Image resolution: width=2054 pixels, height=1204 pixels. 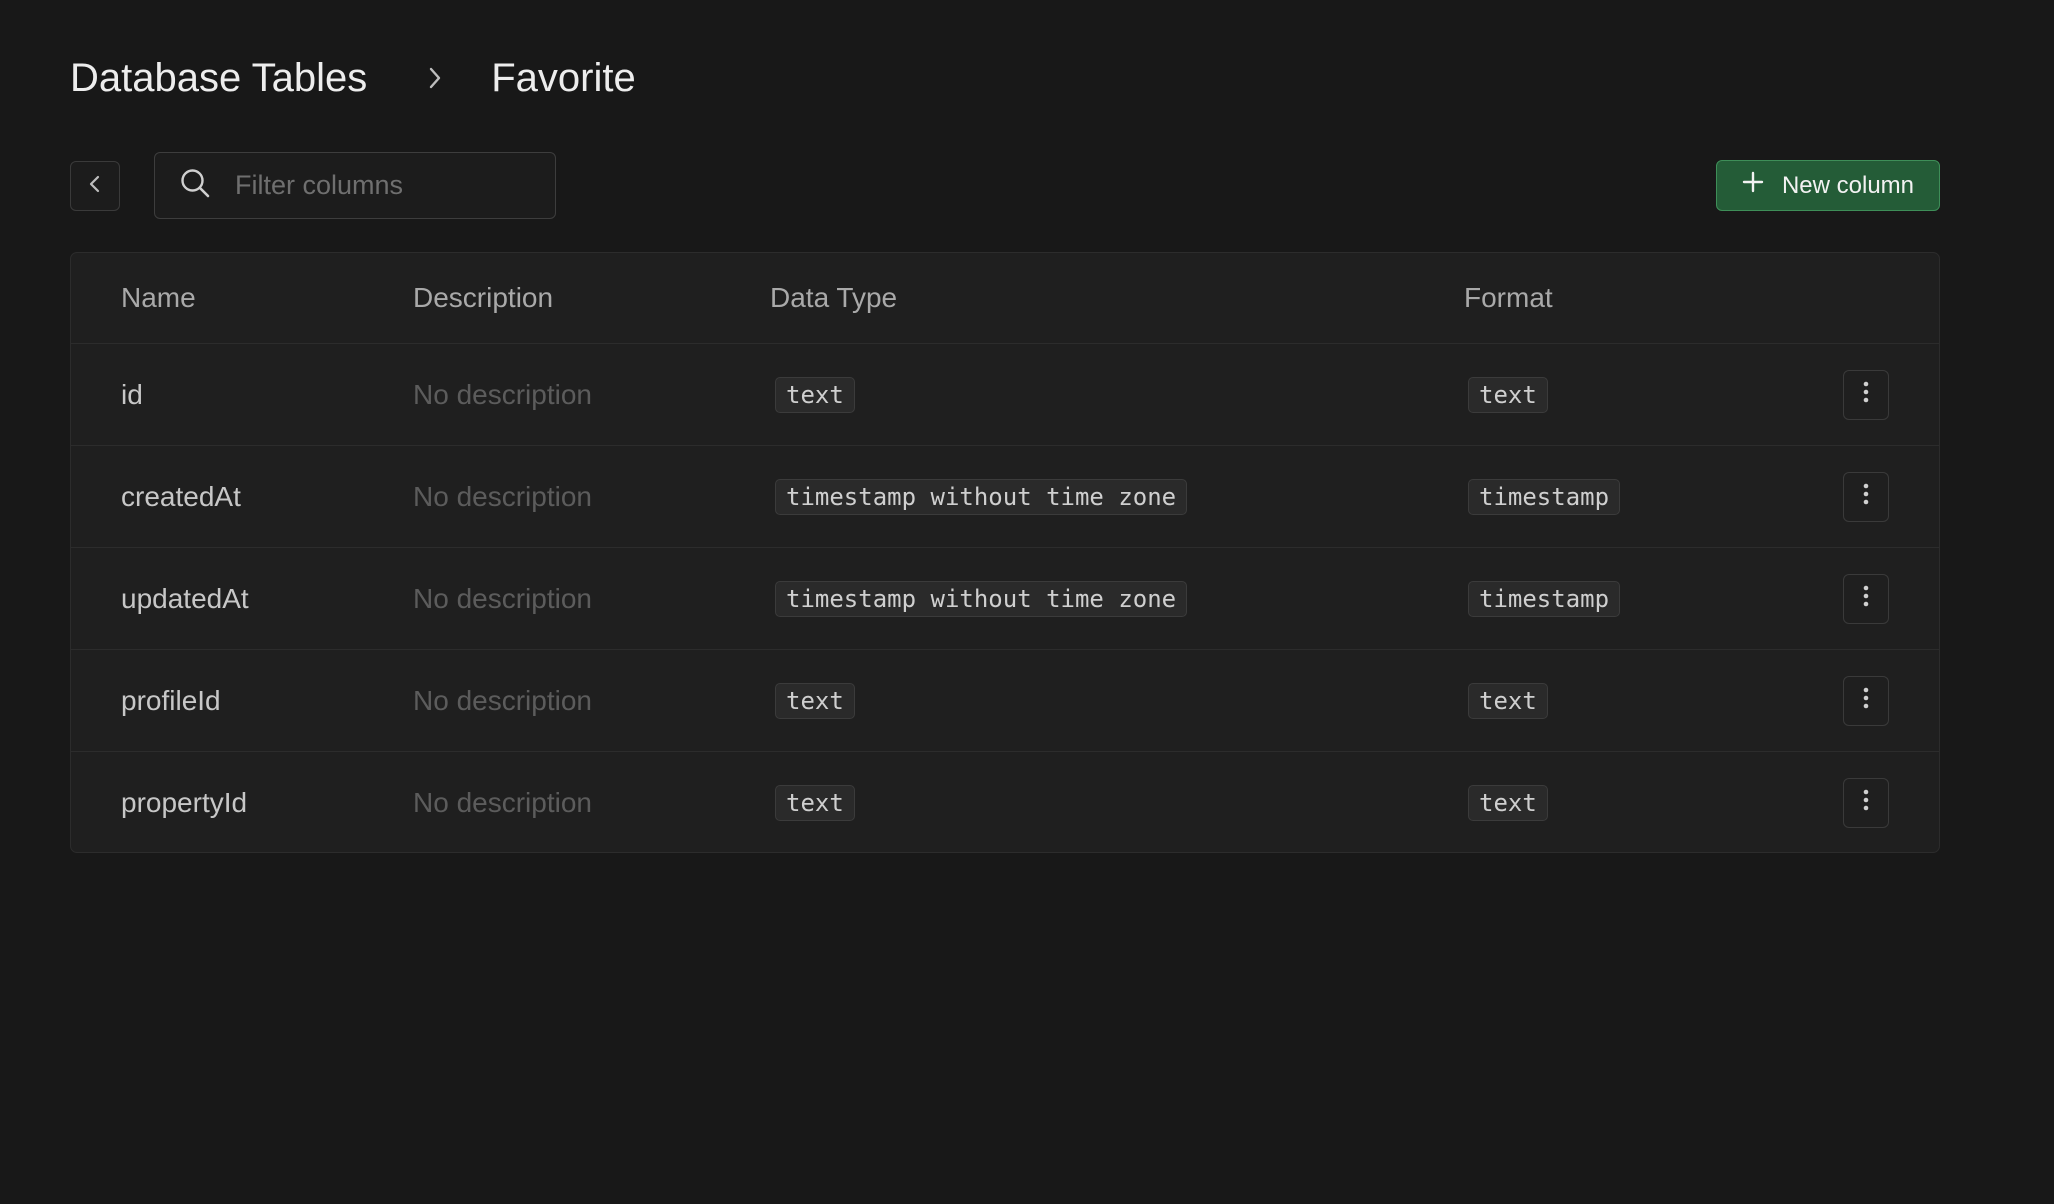 I want to click on column-name: updatedAt, so click(x=185, y=598).